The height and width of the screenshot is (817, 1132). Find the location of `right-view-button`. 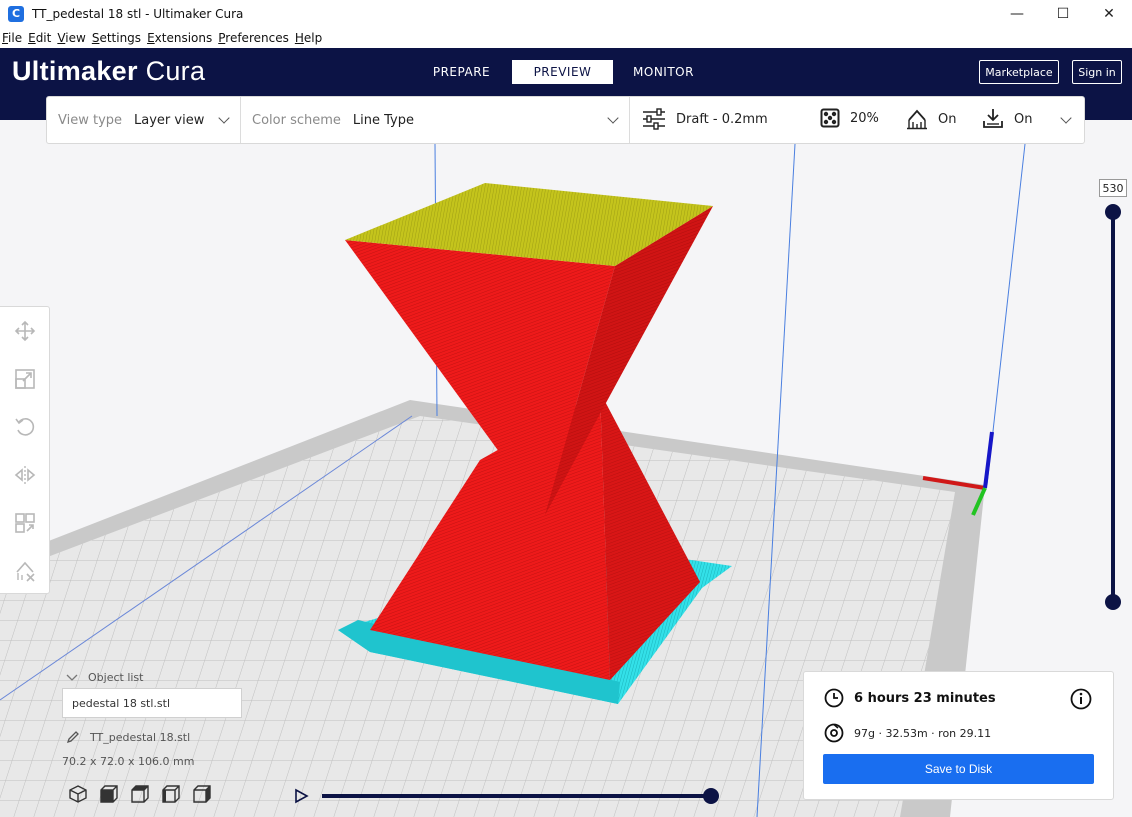

right-view-button is located at coordinates (201, 794).